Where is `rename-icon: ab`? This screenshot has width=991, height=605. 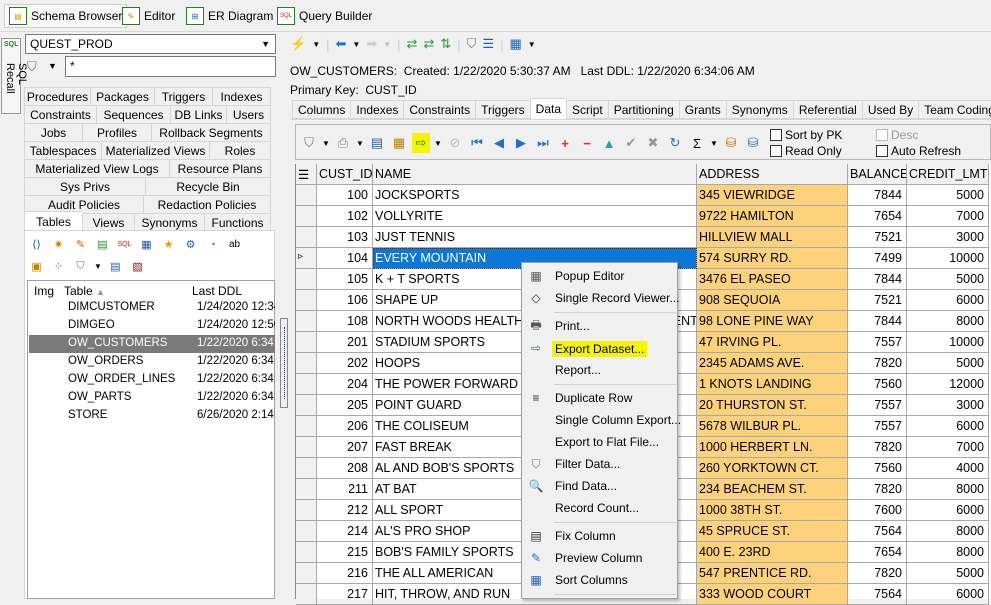 rename-icon: ab is located at coordinates (234, 244).